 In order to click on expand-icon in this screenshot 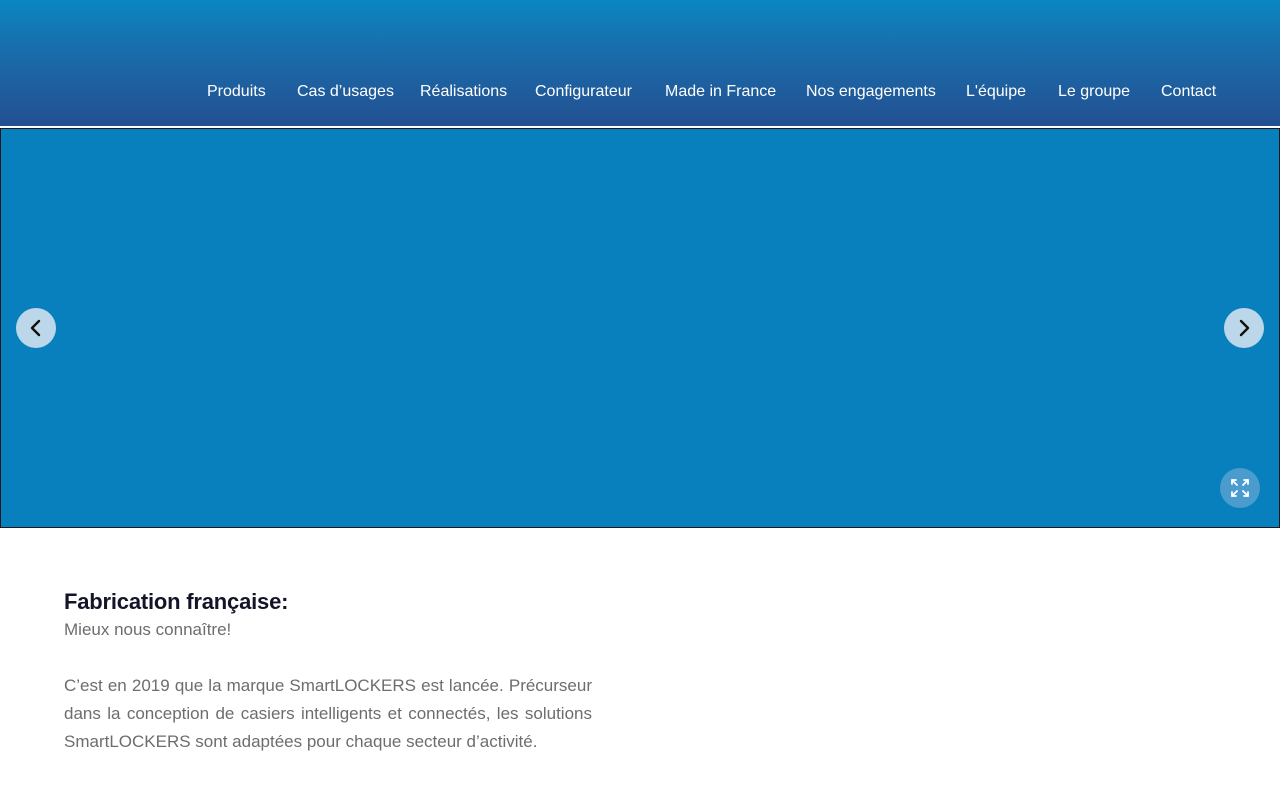, I will do `click(1240, 488)`.